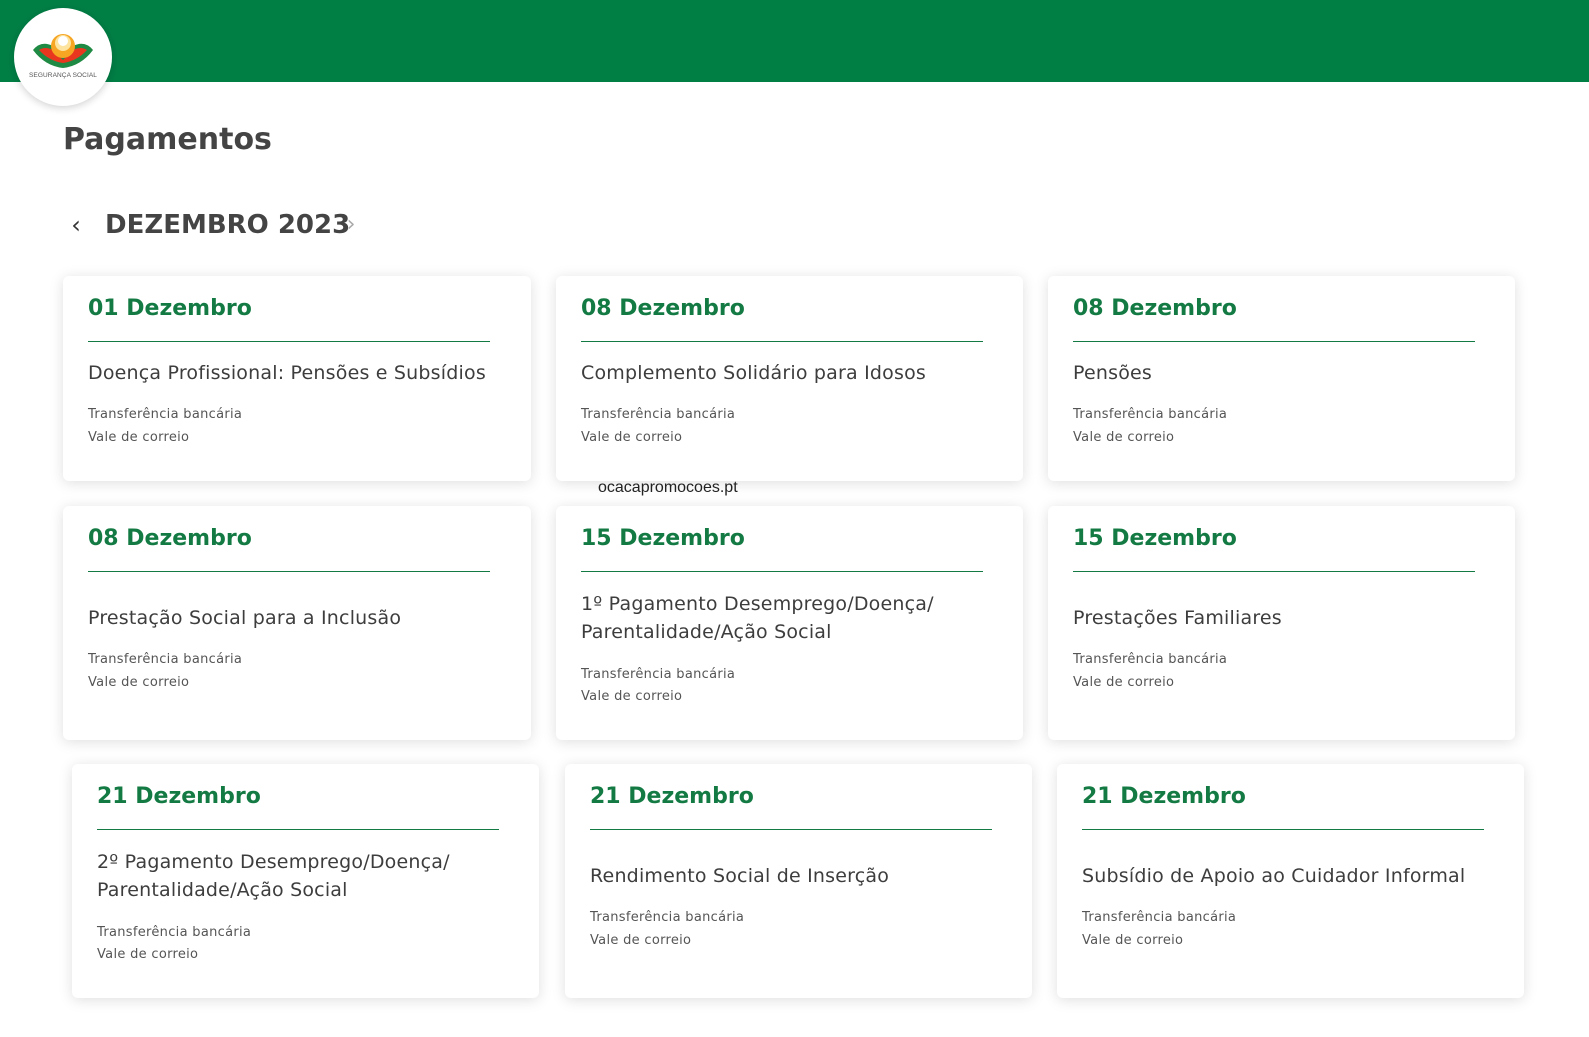 This screenshot has height=1037, width=1589. Describe the element at coordinates (668, 487) in the screenshot. I see `watermark-text: ocacapromocoes.pt` at that location.